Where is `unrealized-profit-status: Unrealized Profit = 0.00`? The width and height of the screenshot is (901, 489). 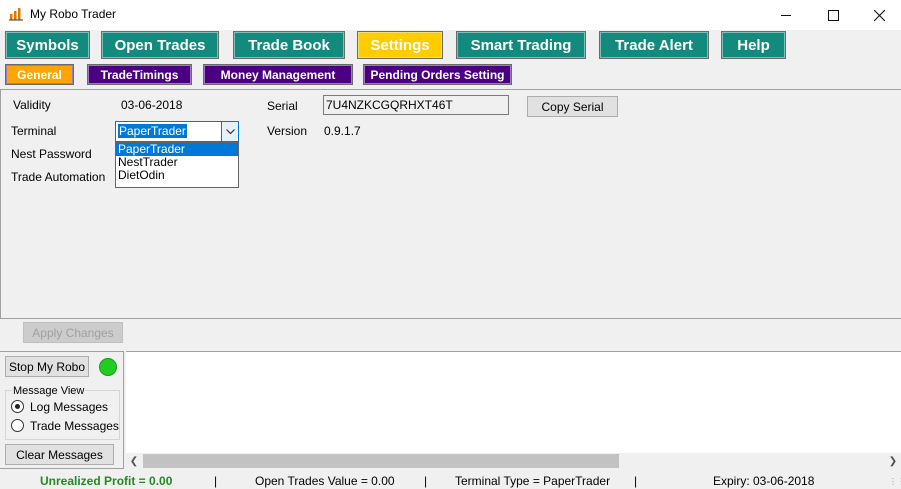
unrealized-profit-status: Unrealized Profit = 0.00 is located at coordinates (106, 481).